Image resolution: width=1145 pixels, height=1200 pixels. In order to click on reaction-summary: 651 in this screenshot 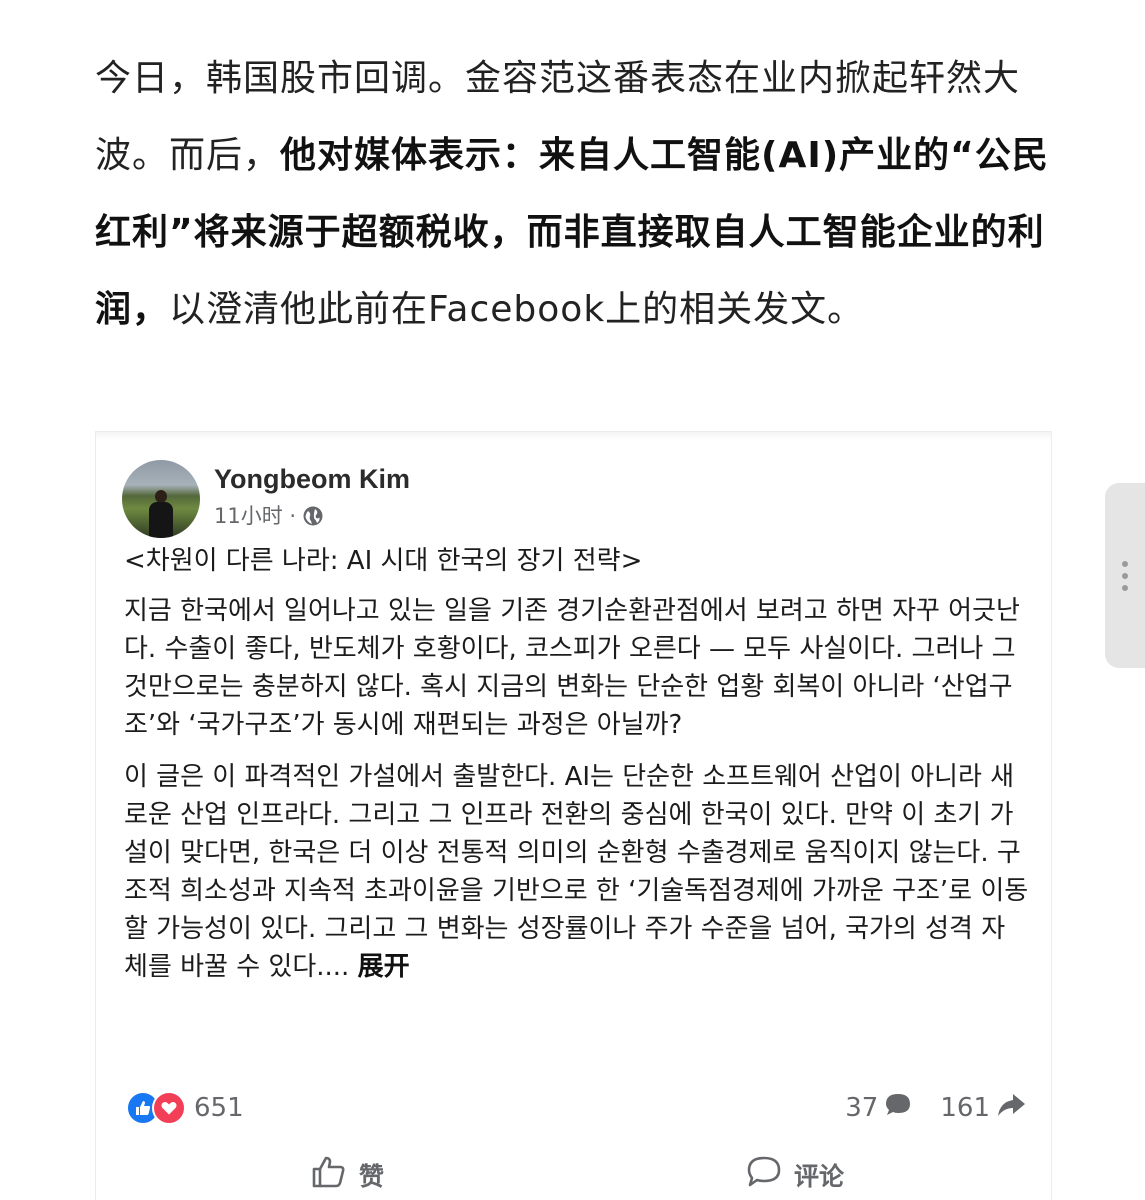, I will do `click(185, 1108)`.